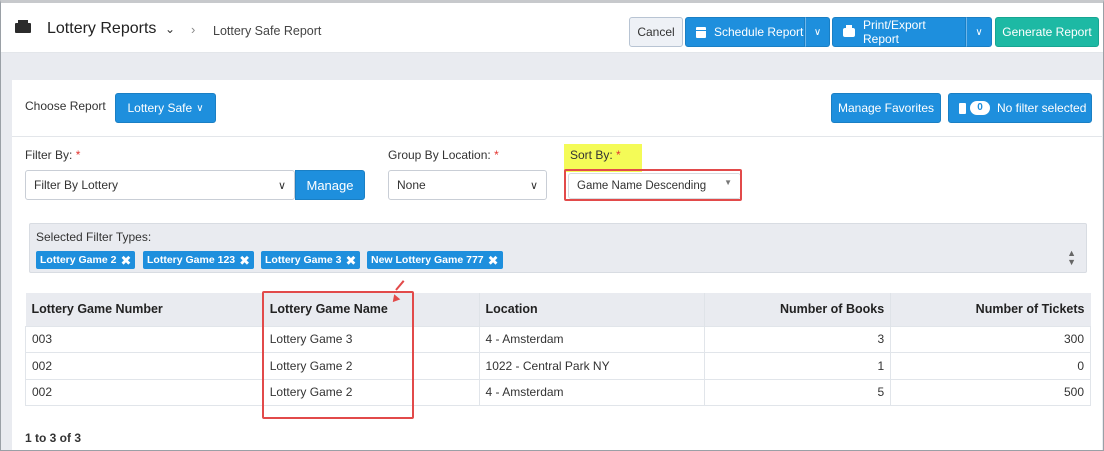 The width and height of the screenshot is (1104, 451). What do you see at coordinates (427, 260) in the screenshot?
I see `filter-chip-label: New Lottery Game 777` at bounding box center [427, 260].